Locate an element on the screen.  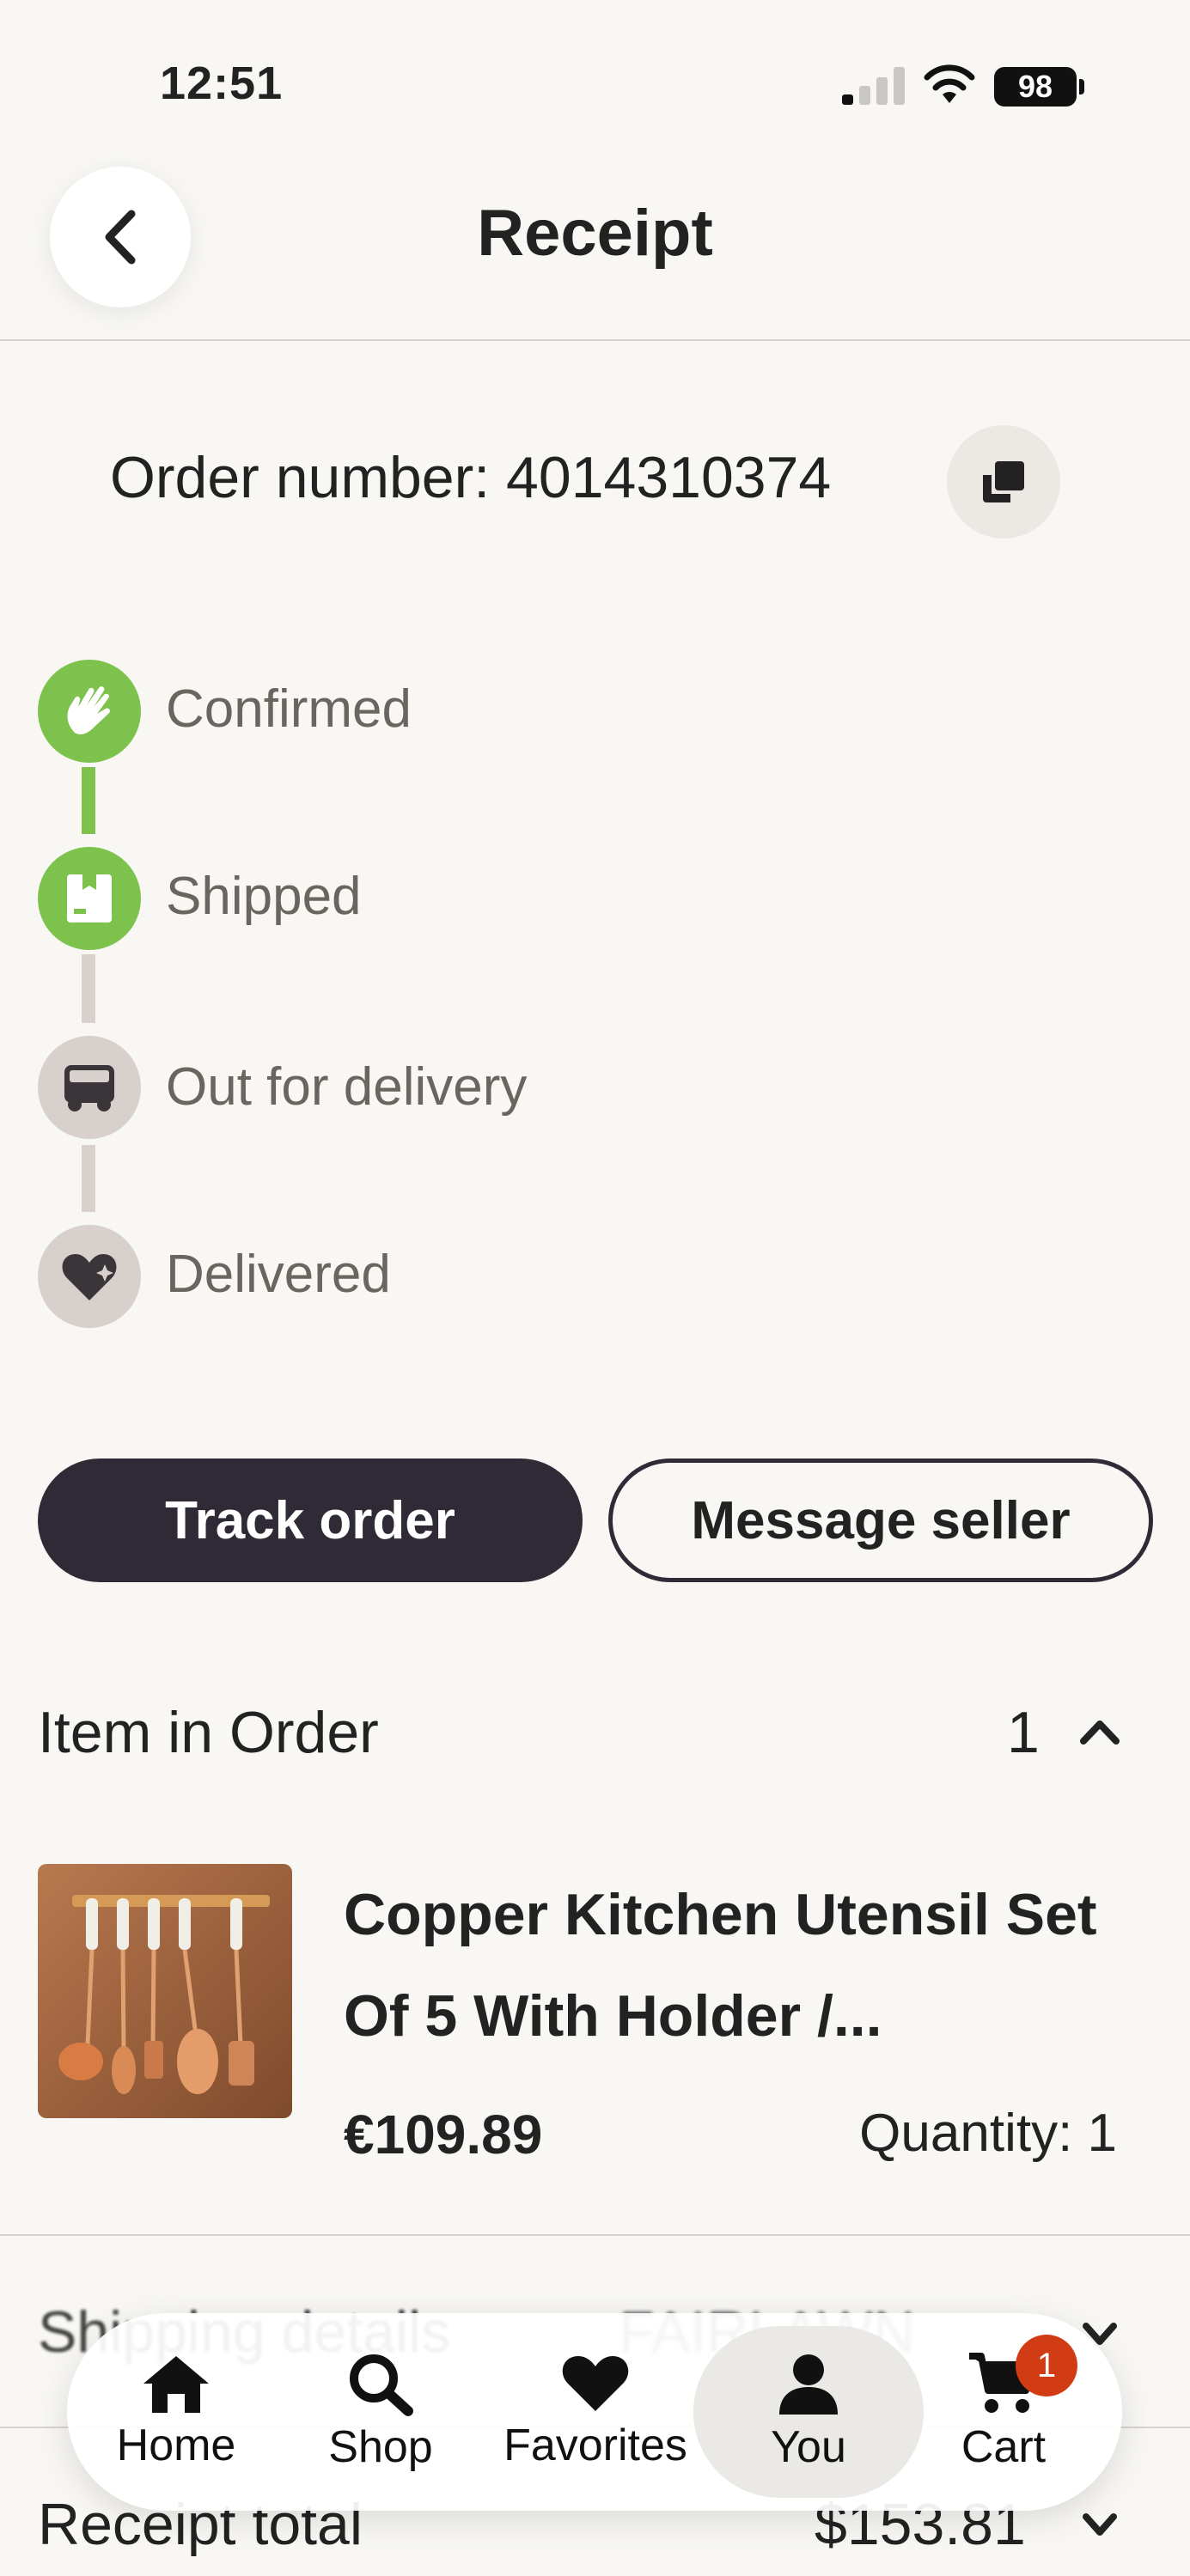
shipped-step-icon is located at coordinates (89, 898).